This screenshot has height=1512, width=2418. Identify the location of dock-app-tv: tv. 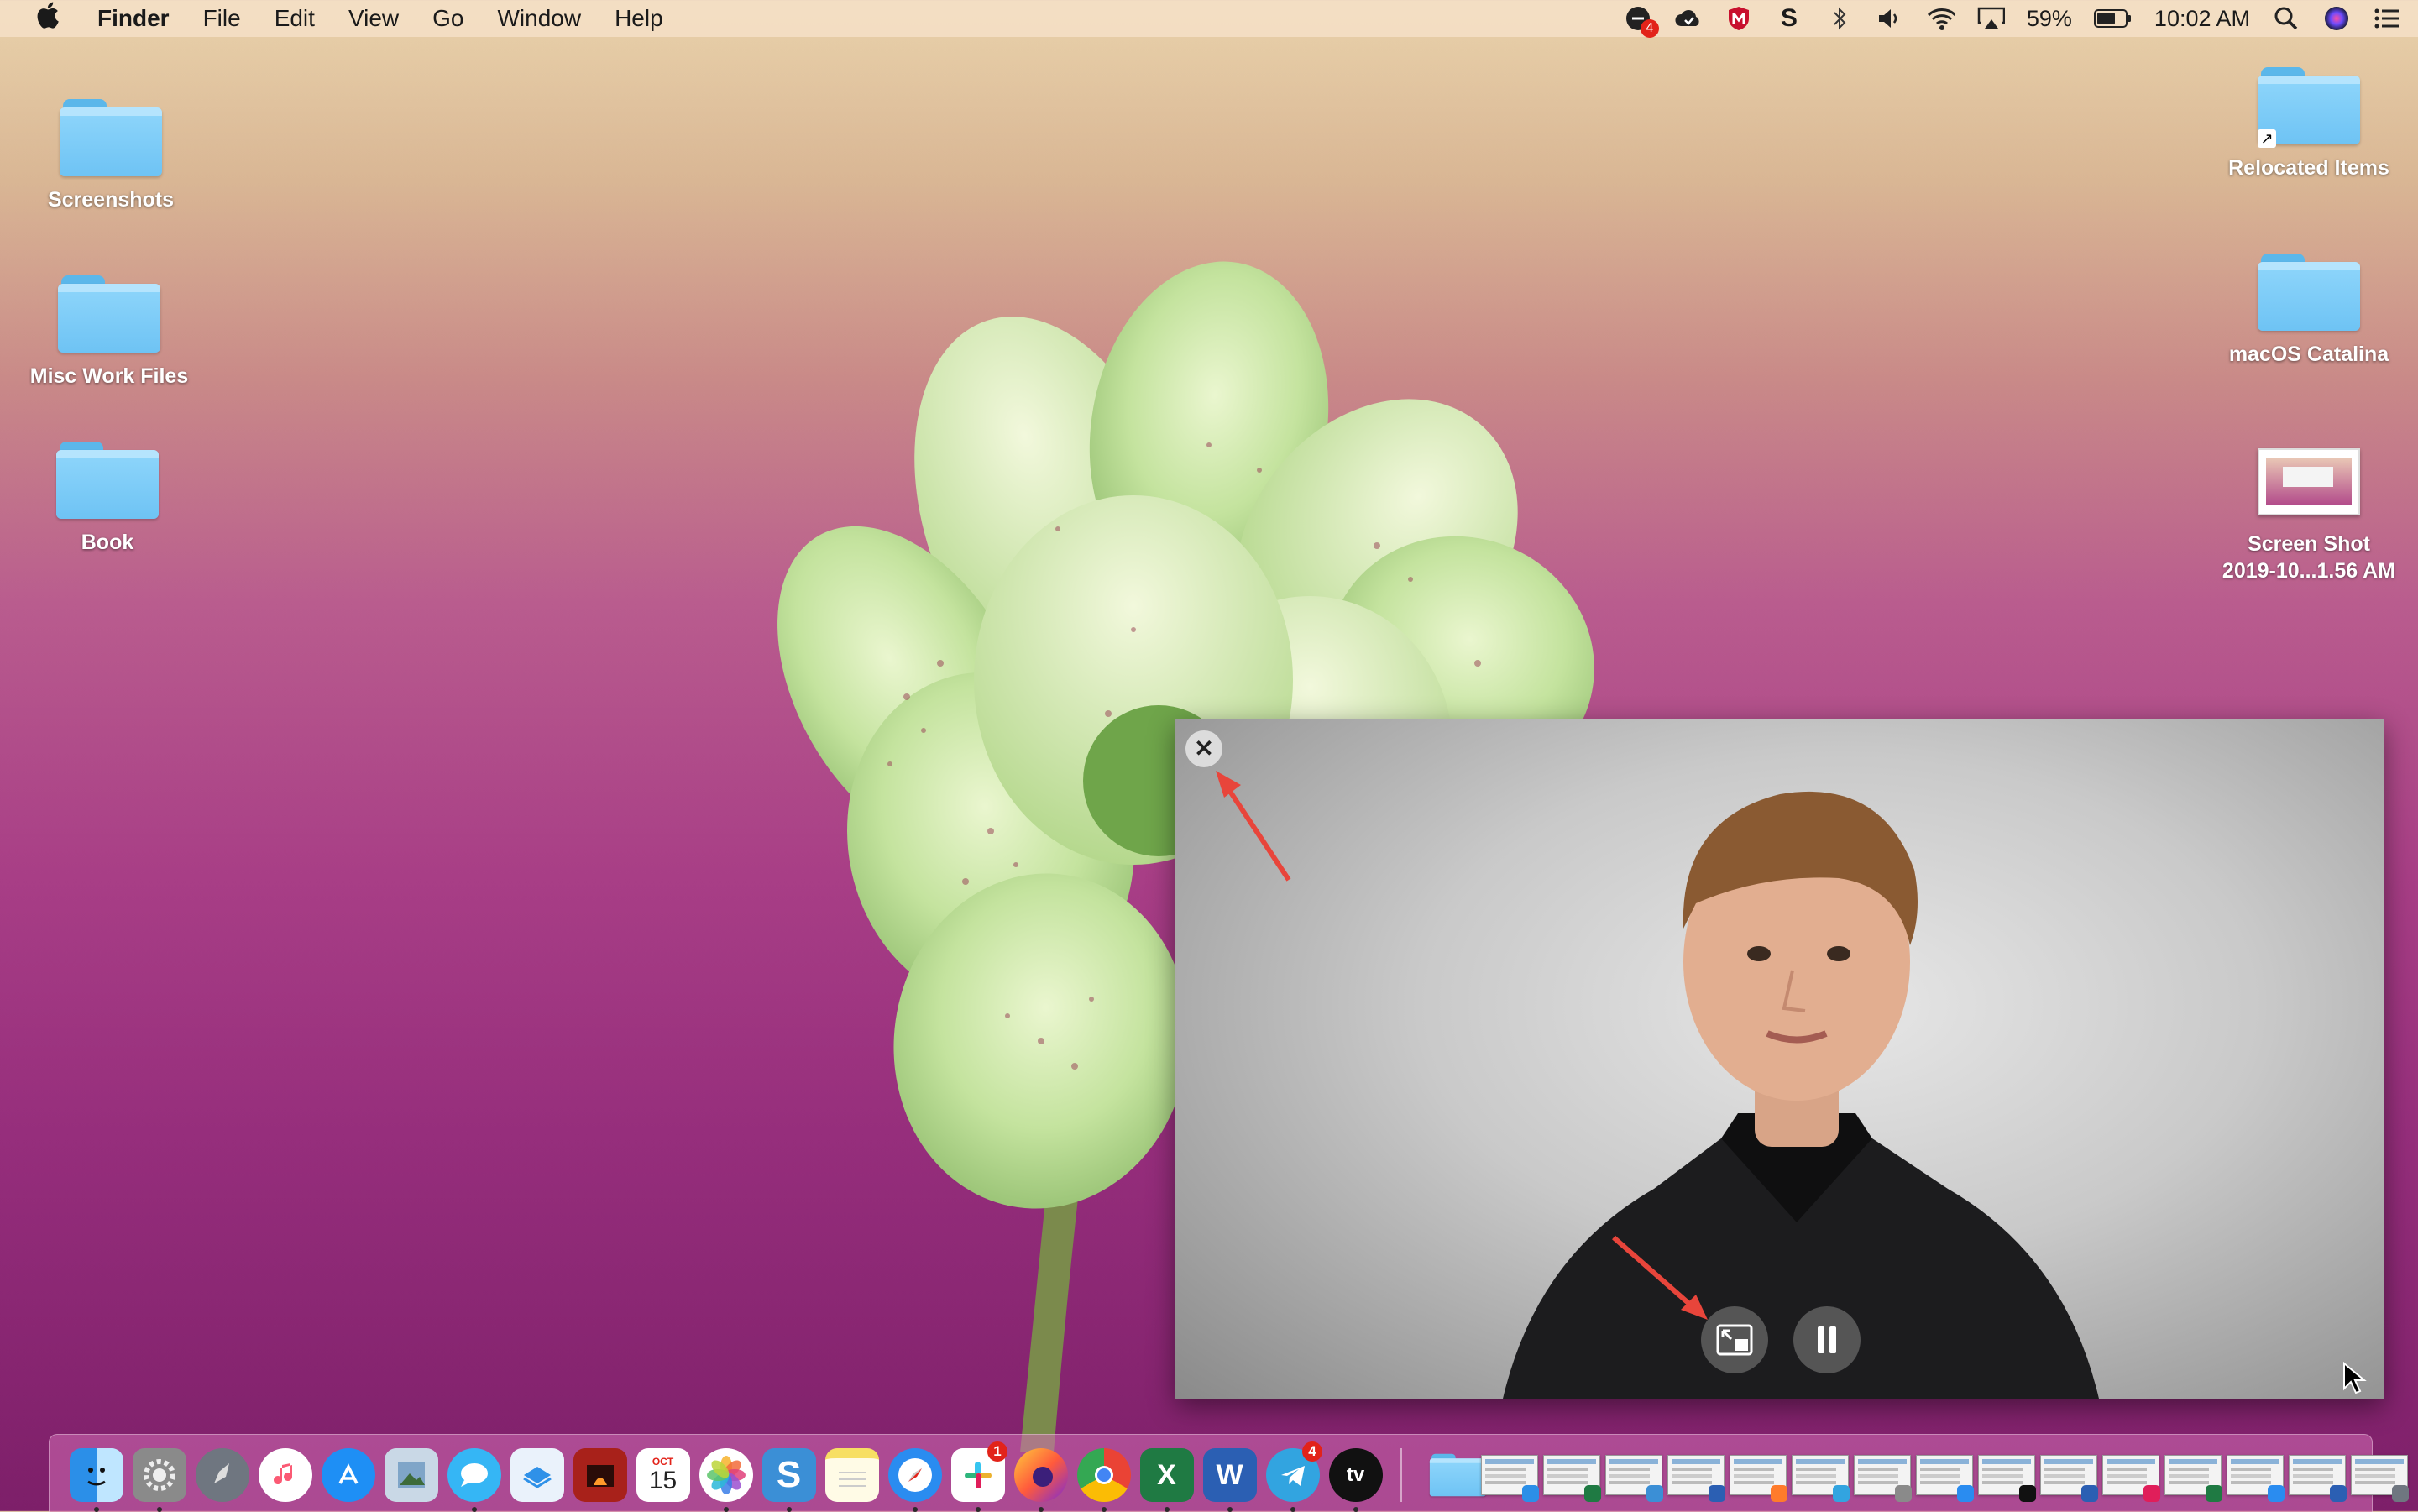
(1355, 1475).